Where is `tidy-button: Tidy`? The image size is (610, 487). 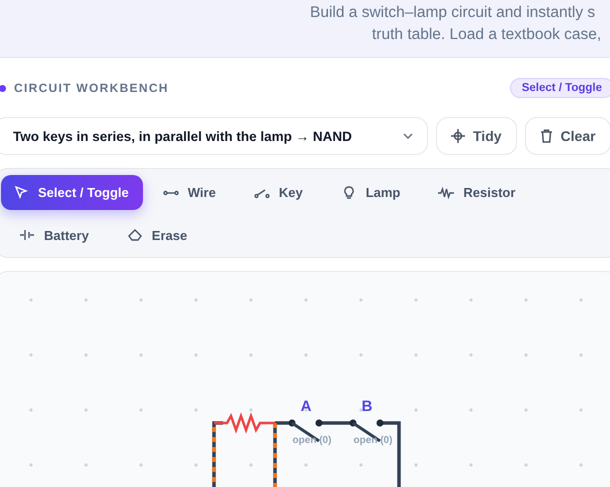
tidy-button: Tidy is located at coordinates (476, 136).